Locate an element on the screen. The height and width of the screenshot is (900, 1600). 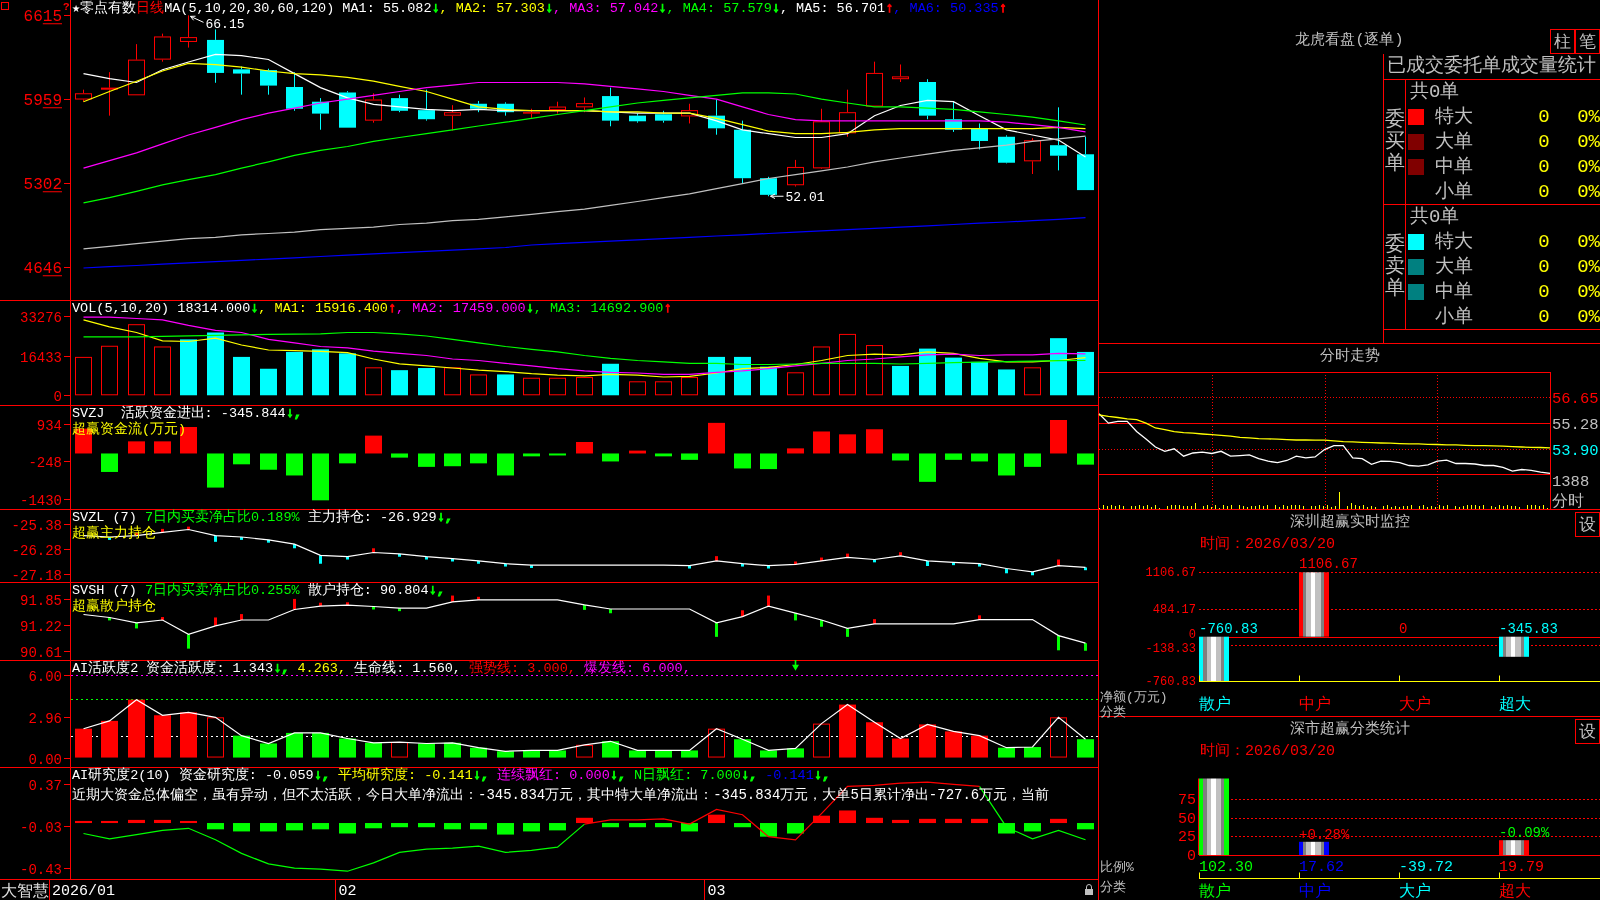
axis-label: 934 is located at coordinates (49, 425).